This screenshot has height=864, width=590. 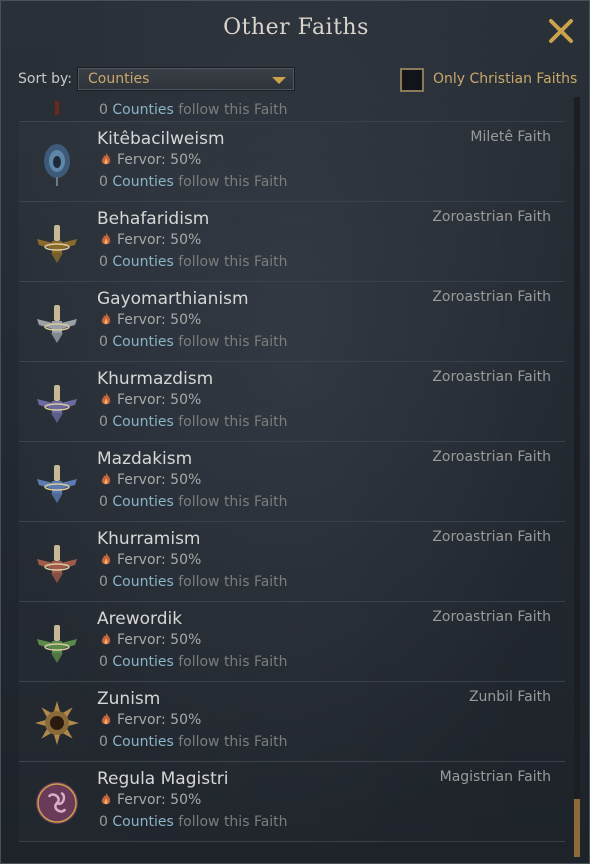 I want to click on faith-group: Magistrian Faith, so click(x=495, y=777).